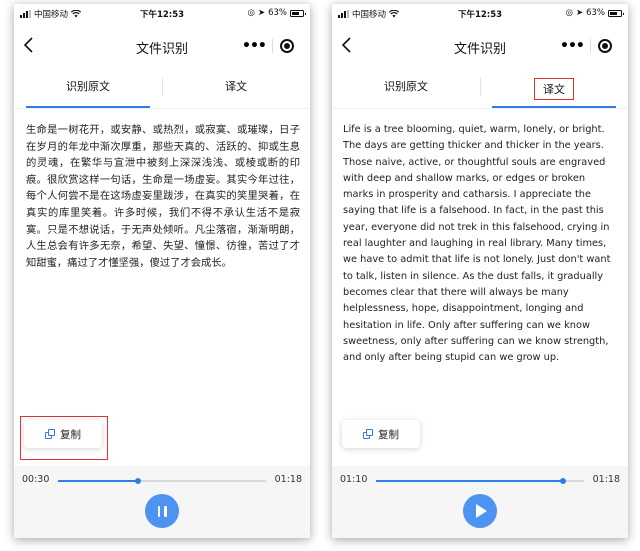  I want to click on current-time: 01:10, so click(354, 479).